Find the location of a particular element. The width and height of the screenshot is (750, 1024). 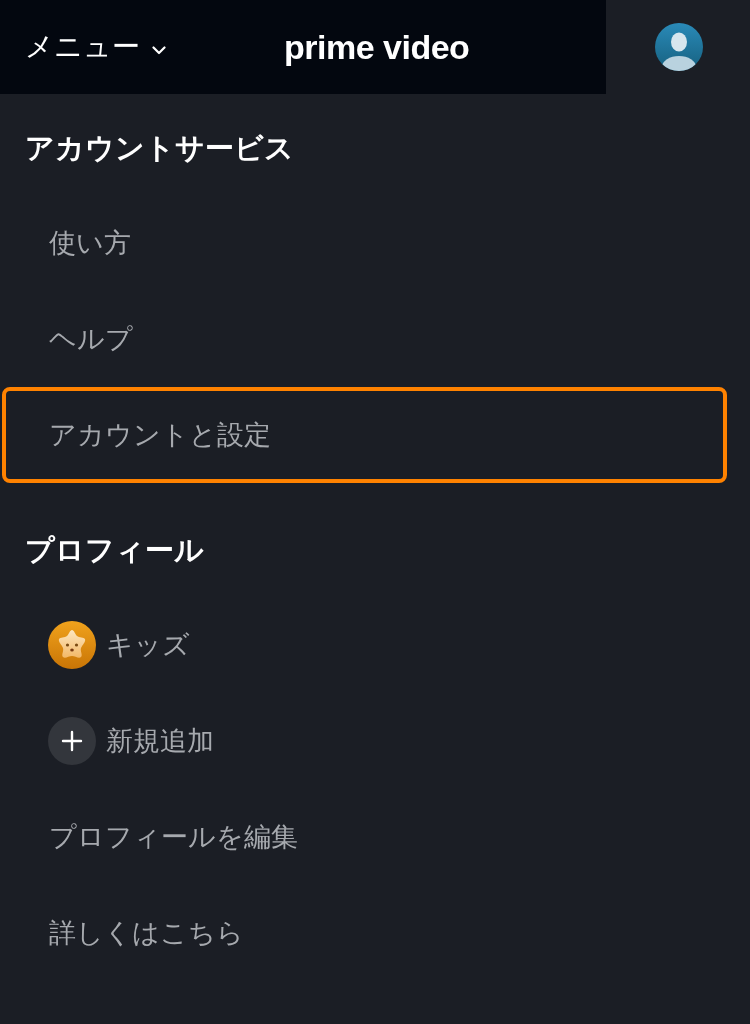

menu-item: 新規追加 is located at coordinates (364, 741).